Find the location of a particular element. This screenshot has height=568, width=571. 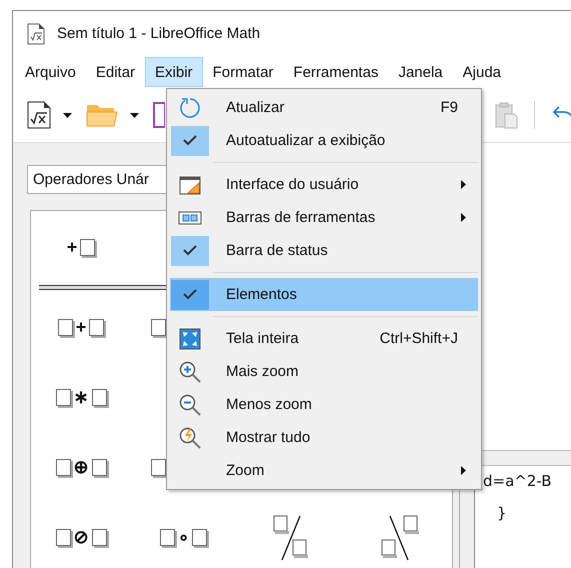

code-line: d=a^2-B is located at coordinates (517, 481).